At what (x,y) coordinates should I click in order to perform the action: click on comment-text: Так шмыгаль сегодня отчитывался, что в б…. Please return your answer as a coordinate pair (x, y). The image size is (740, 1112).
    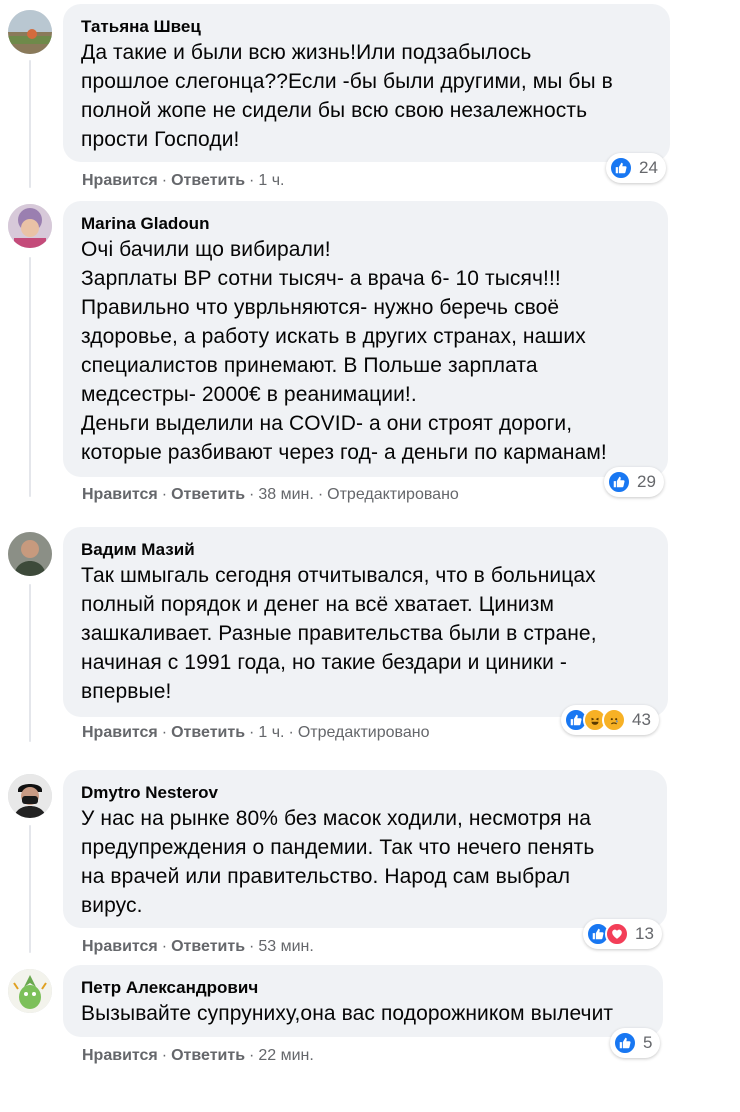
    Looking at the image, I should click on (339, 633).